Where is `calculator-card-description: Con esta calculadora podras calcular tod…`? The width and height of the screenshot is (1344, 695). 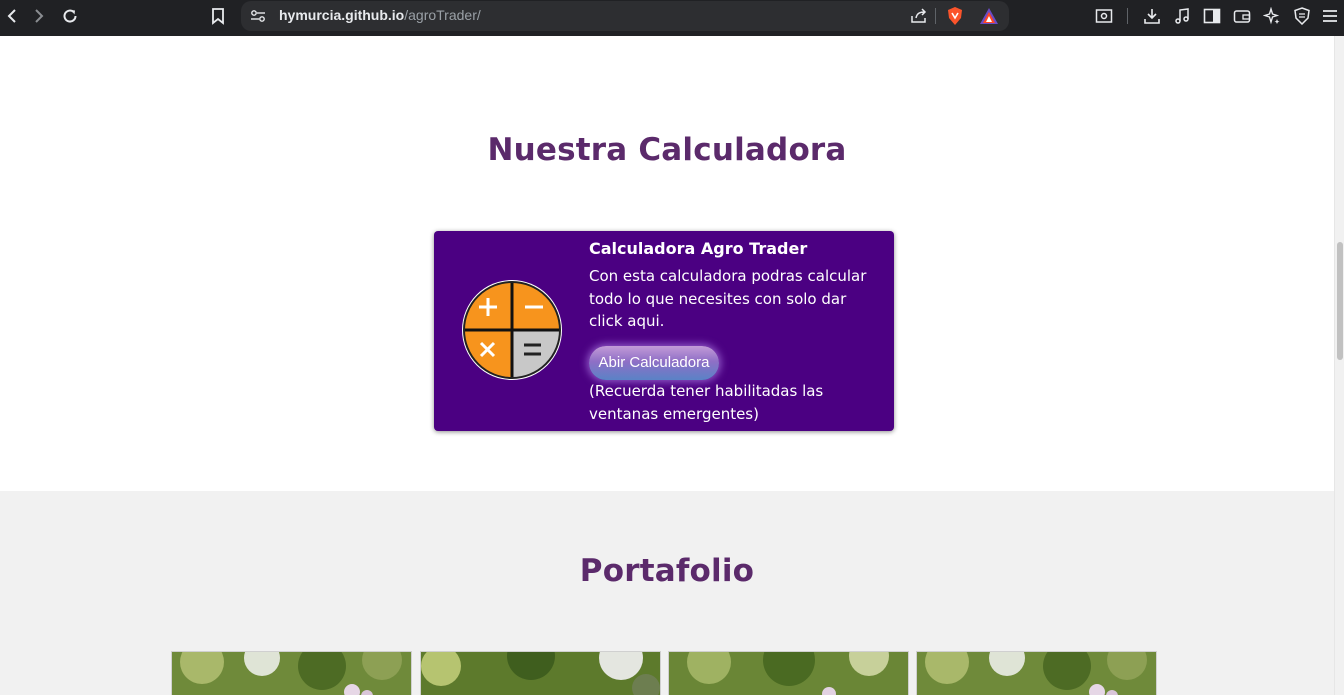
calculator-card-description: Con esta calculadora podras calcular tod… is located at coordinates (728, 298).